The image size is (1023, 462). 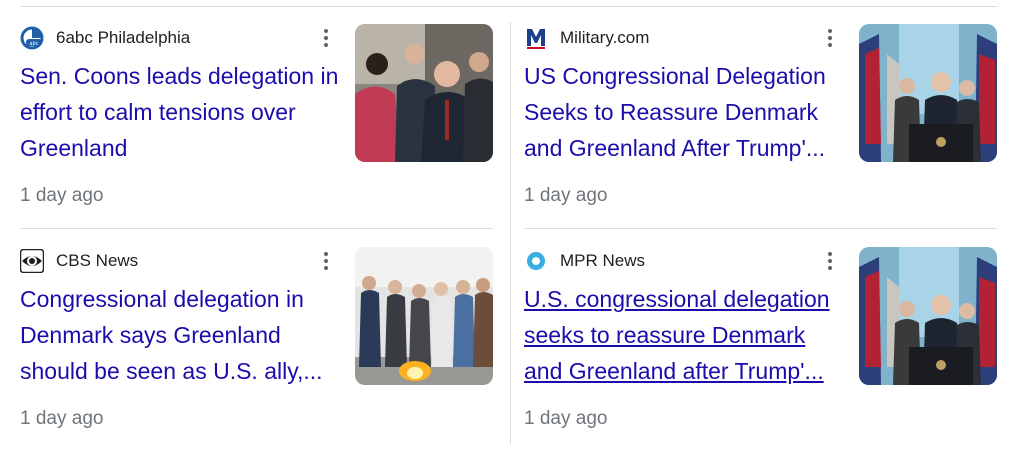 I want to click on source-row: Military.com, so click(x=586, y=38).